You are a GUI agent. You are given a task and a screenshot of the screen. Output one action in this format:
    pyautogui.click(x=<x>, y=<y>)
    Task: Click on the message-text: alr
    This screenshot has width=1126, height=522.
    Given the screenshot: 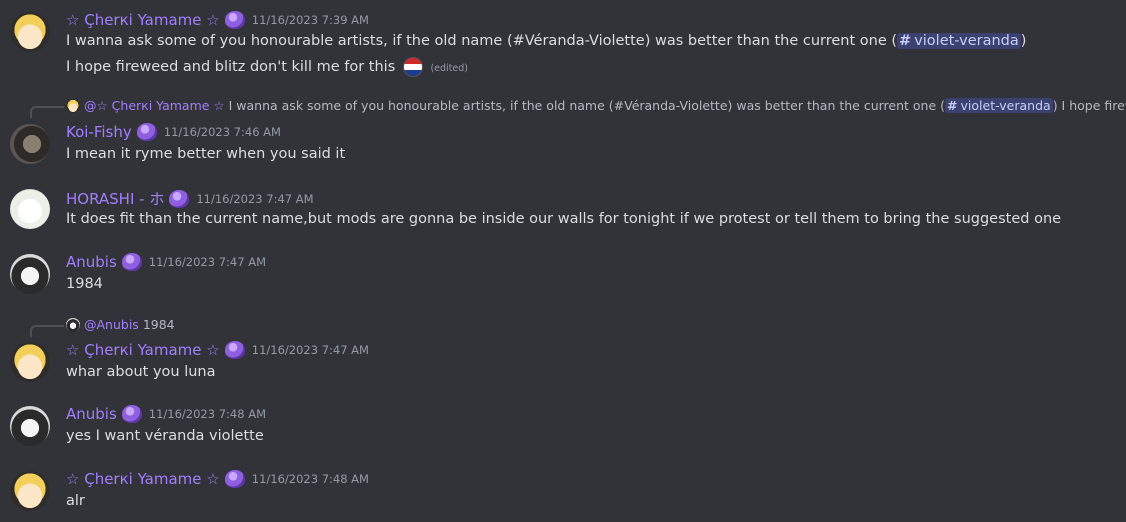 What is the action you would take?
    pyautogui.click(x=75, y=501)
    